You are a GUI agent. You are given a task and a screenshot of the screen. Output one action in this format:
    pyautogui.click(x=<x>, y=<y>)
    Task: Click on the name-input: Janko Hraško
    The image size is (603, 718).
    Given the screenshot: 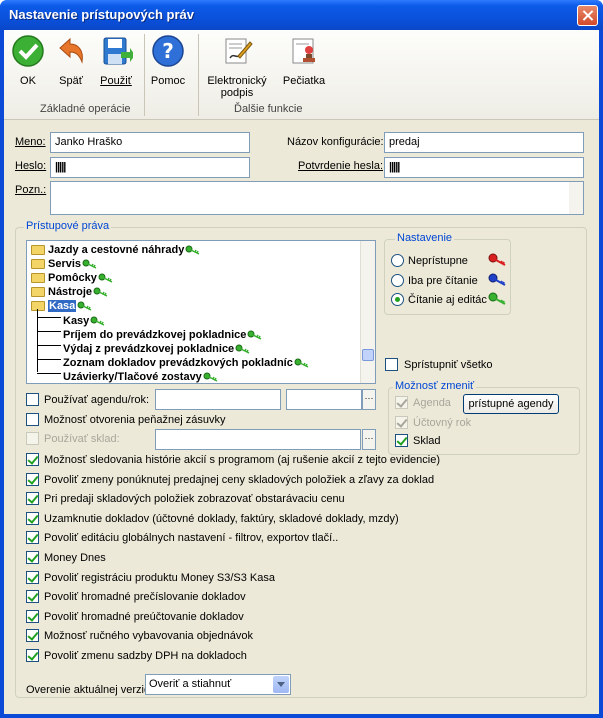 What is the action you would take?
    pyautogui.click(x=150, y=142)
    